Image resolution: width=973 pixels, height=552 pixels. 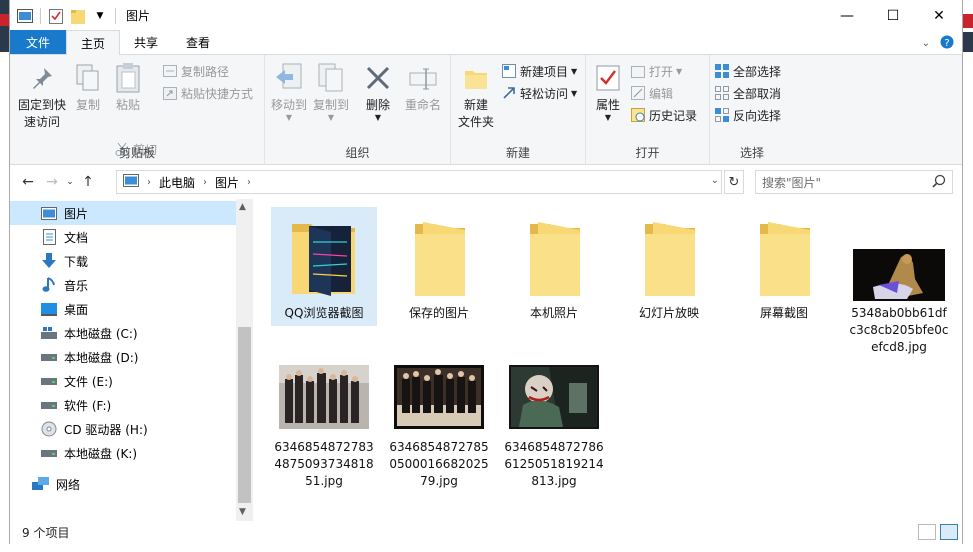 I want to click on file-name: 保存的图片, so click(x=438, y=313).